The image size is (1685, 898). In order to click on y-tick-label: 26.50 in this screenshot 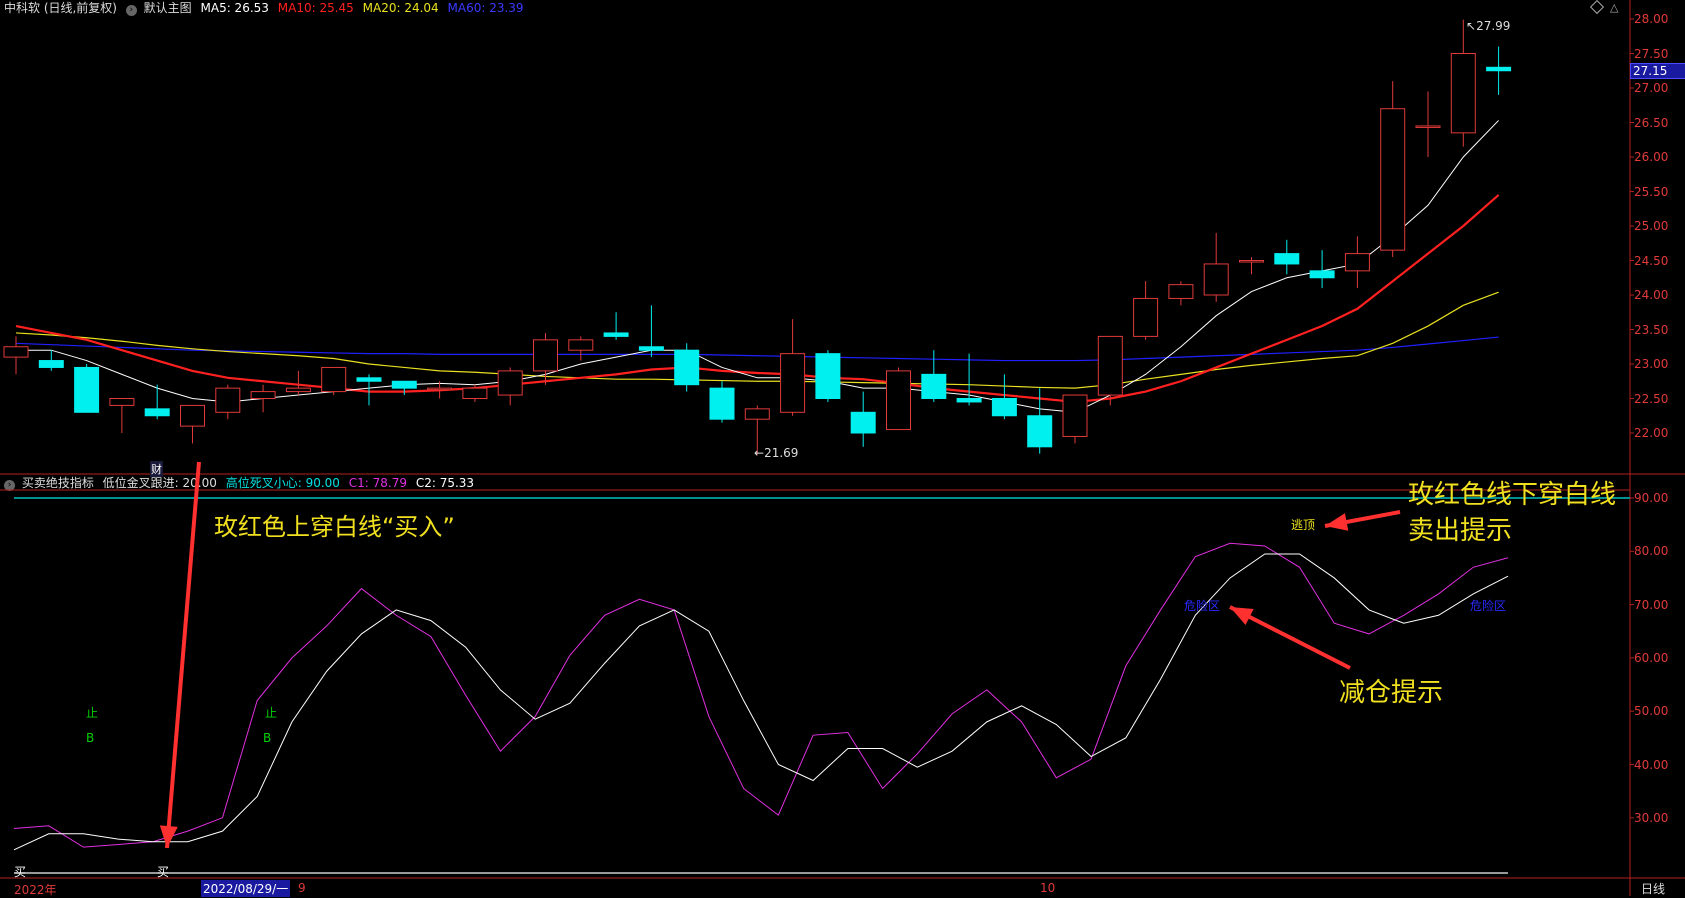, I will do `click(1651, 122)`.